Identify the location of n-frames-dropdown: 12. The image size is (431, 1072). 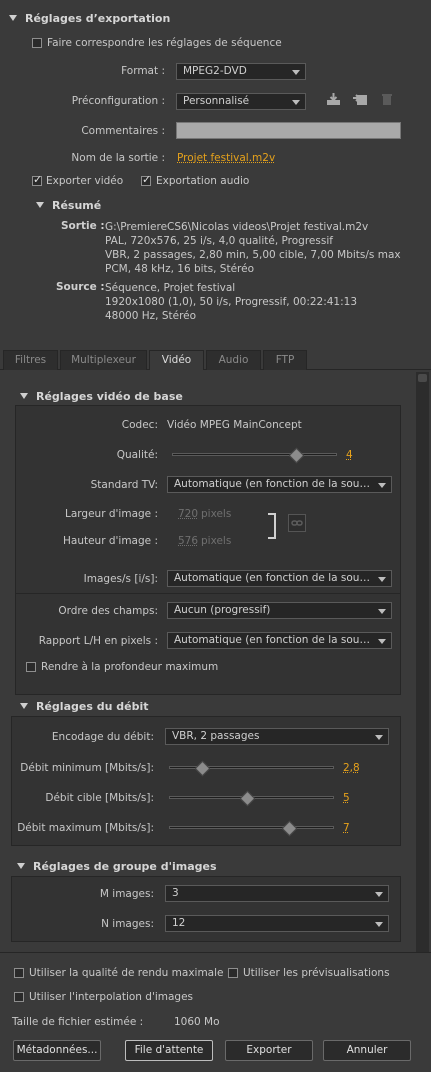
(277, 923).